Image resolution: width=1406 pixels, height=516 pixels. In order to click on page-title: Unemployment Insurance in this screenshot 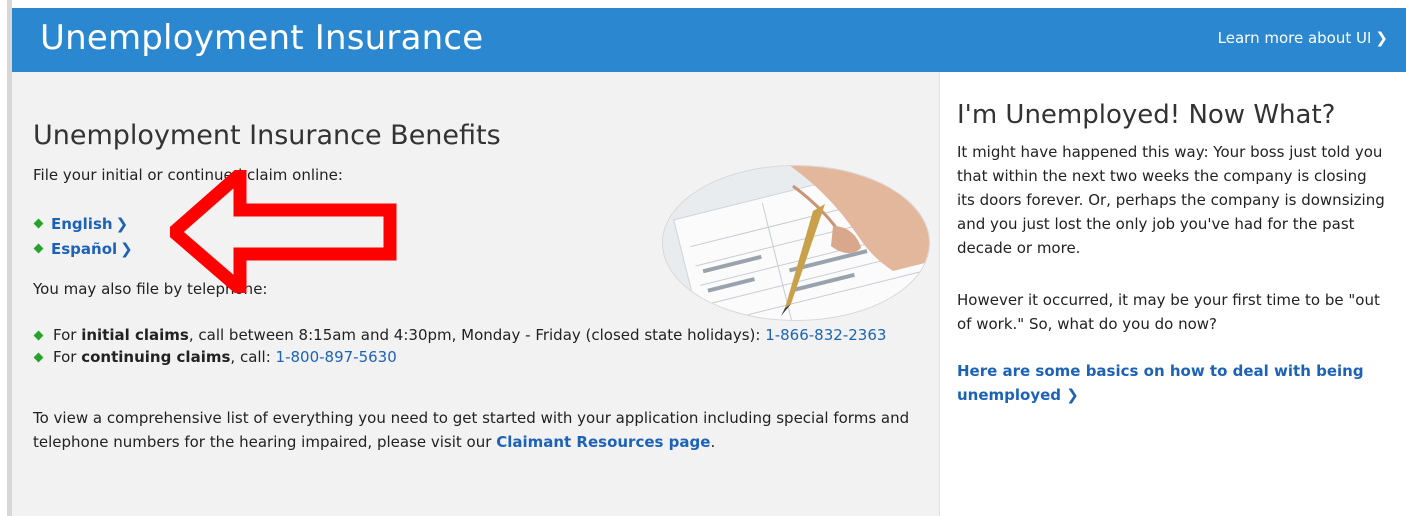, I will do `click(262, 38)`.